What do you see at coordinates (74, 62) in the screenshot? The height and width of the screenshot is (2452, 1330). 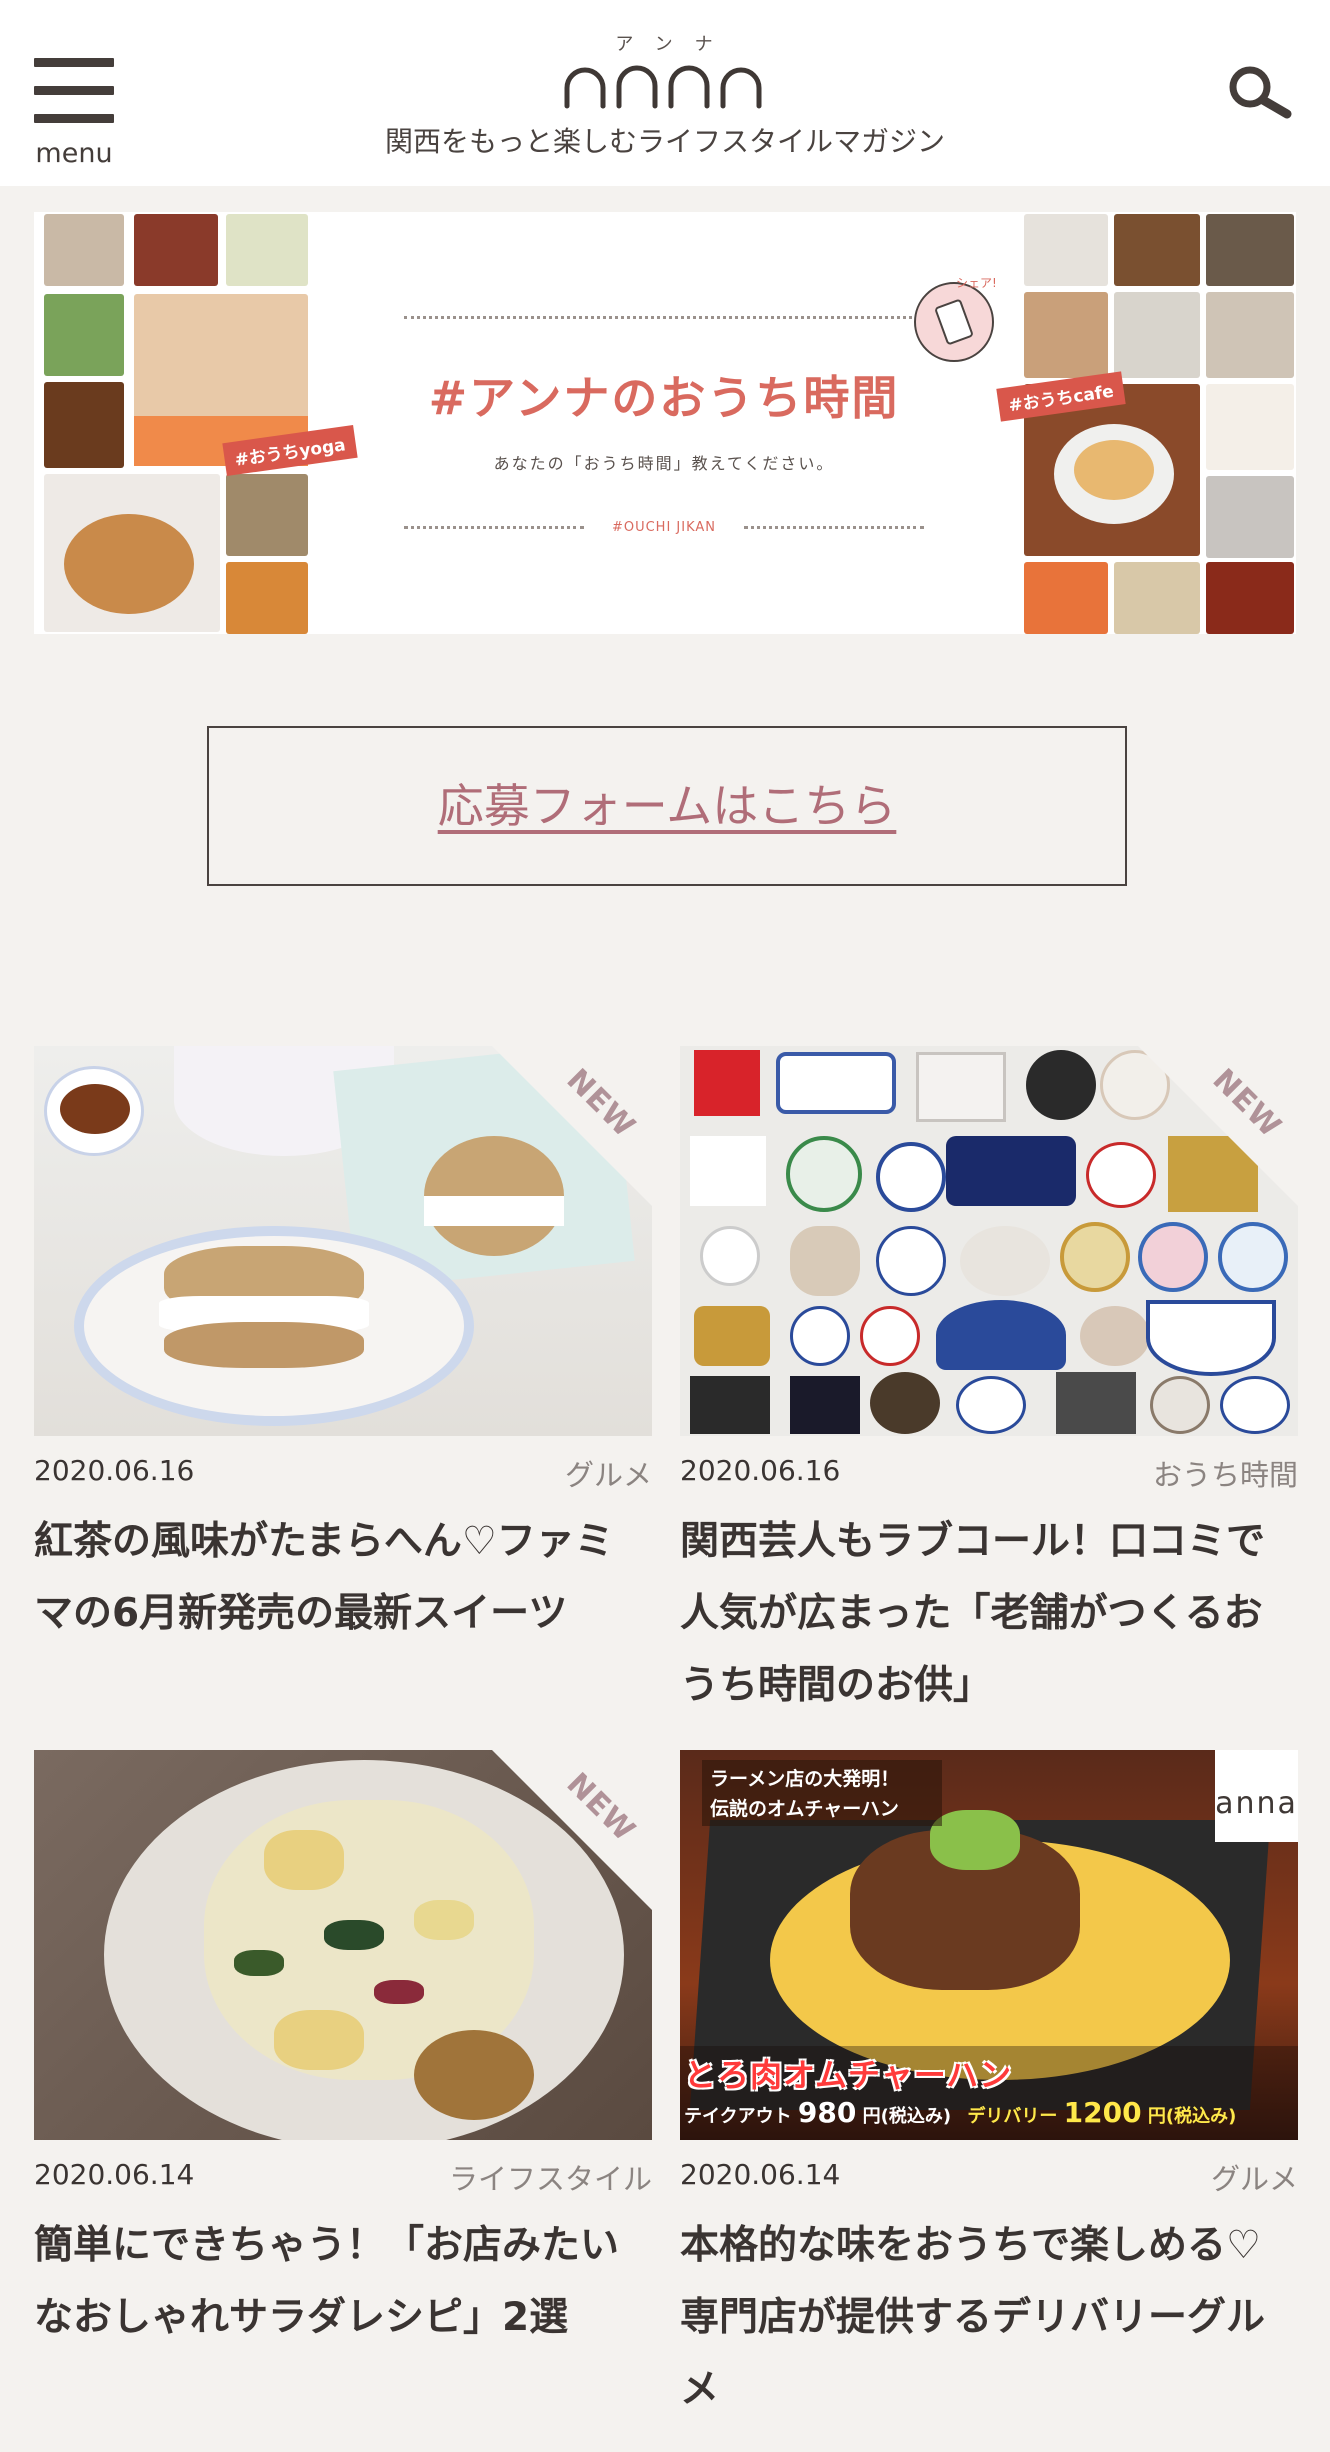 I see `hamburger-icon` at bounding box center [74, 62].